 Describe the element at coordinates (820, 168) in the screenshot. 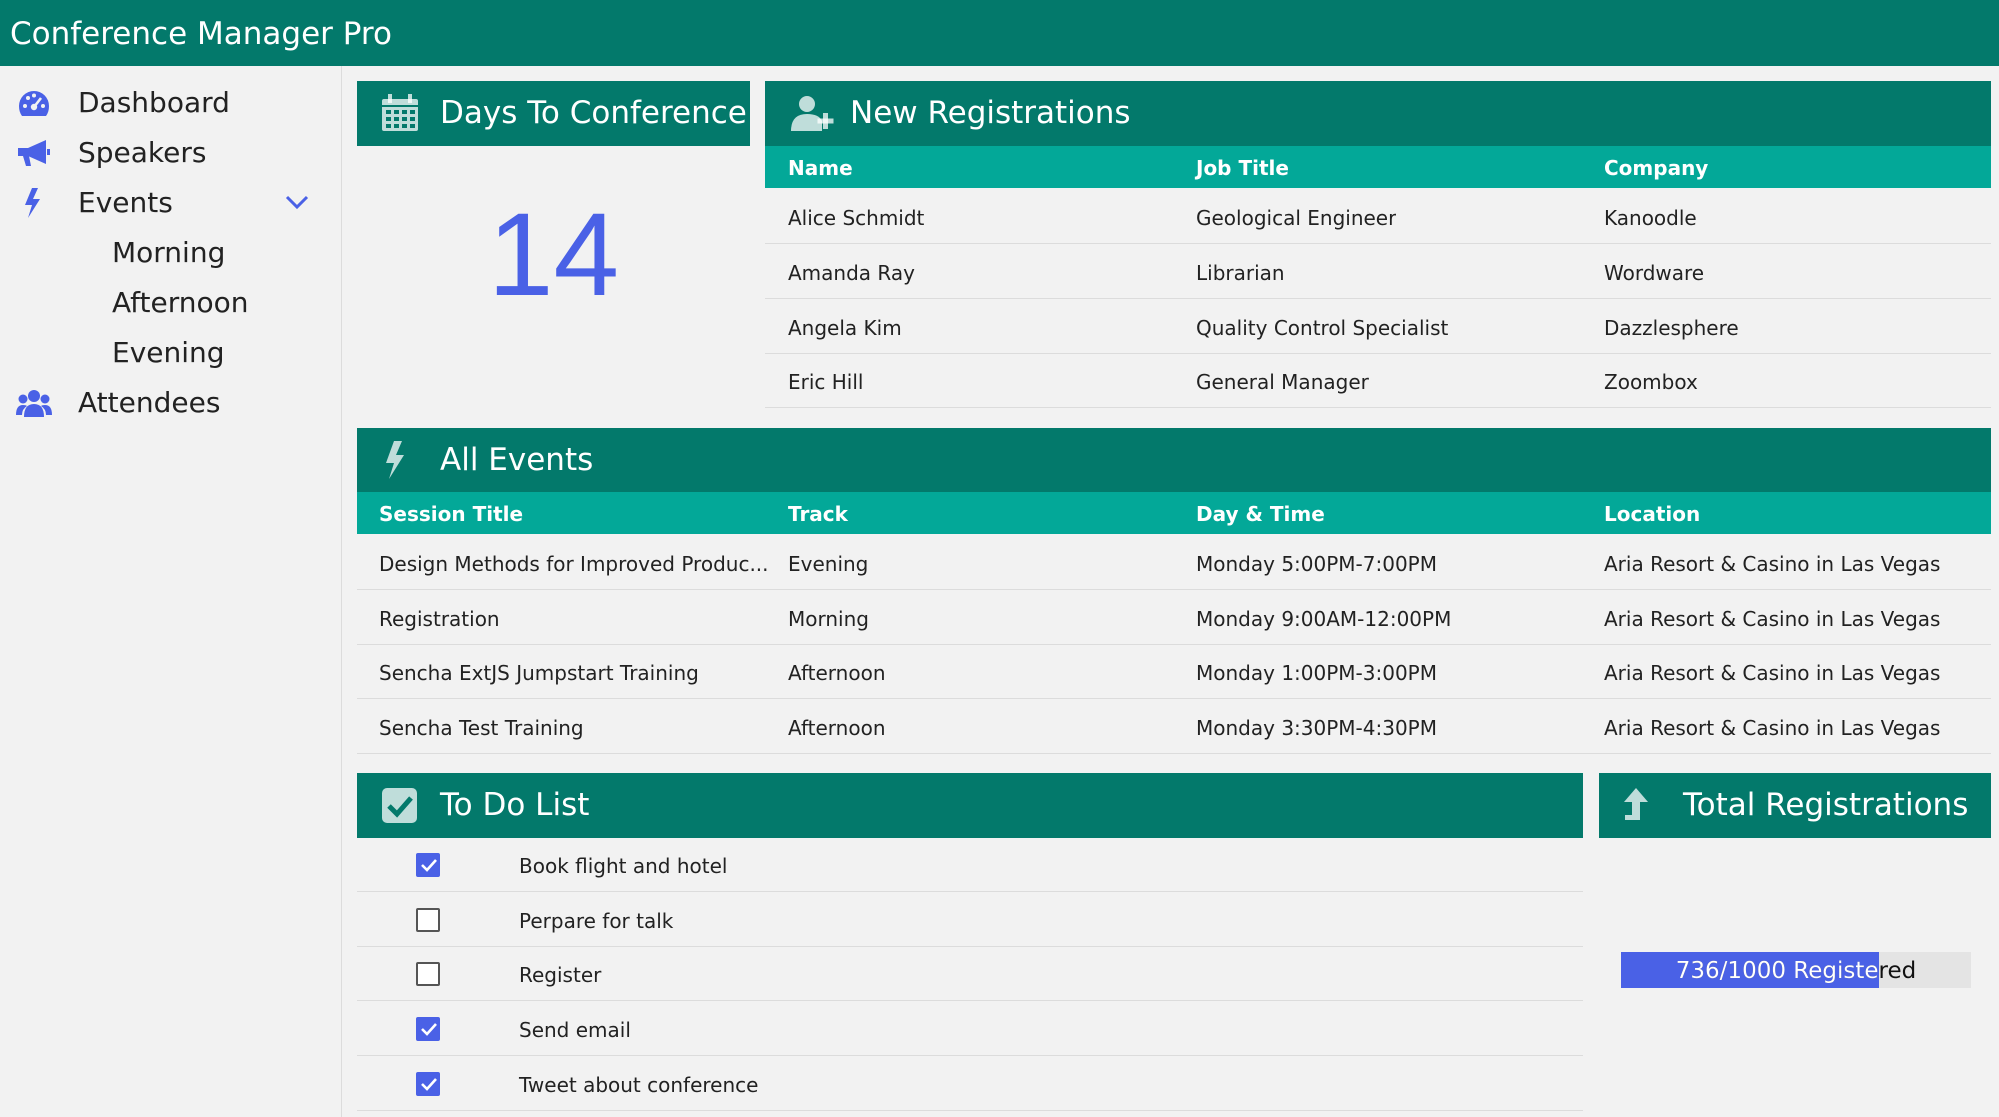

I see `column-header-name: Name` at that location.